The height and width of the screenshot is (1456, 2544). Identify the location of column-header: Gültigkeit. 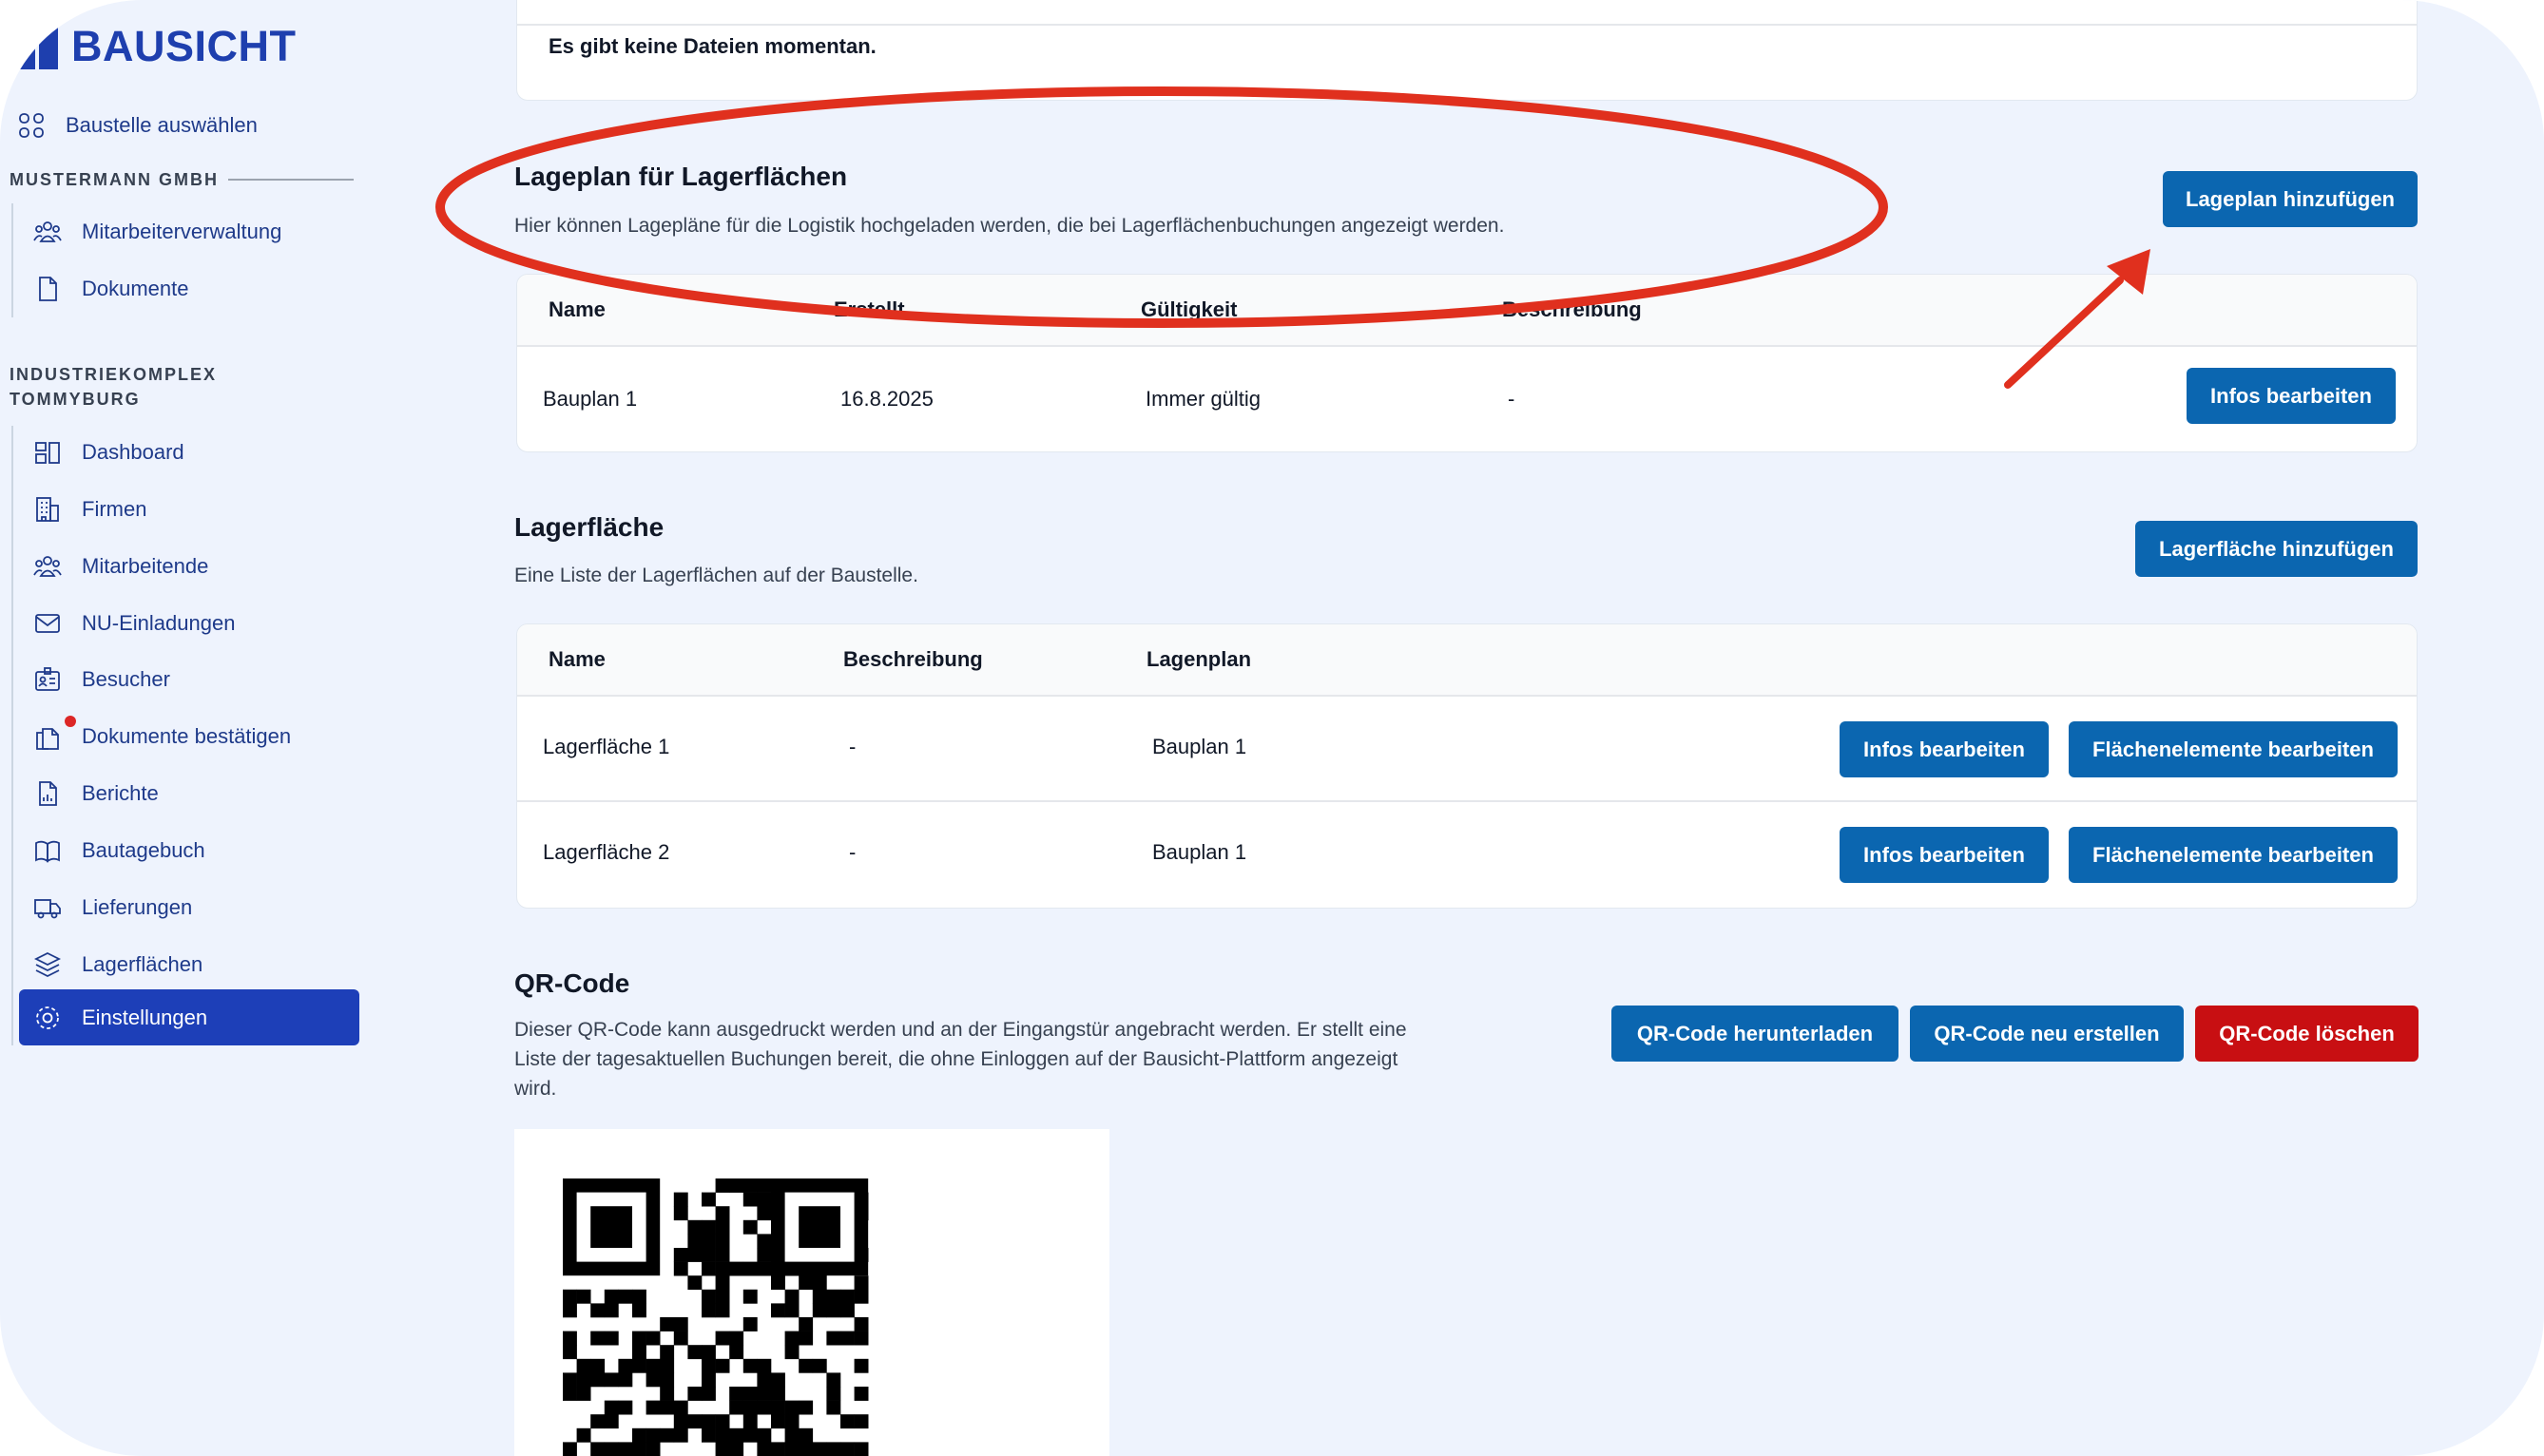
(1189, 309).